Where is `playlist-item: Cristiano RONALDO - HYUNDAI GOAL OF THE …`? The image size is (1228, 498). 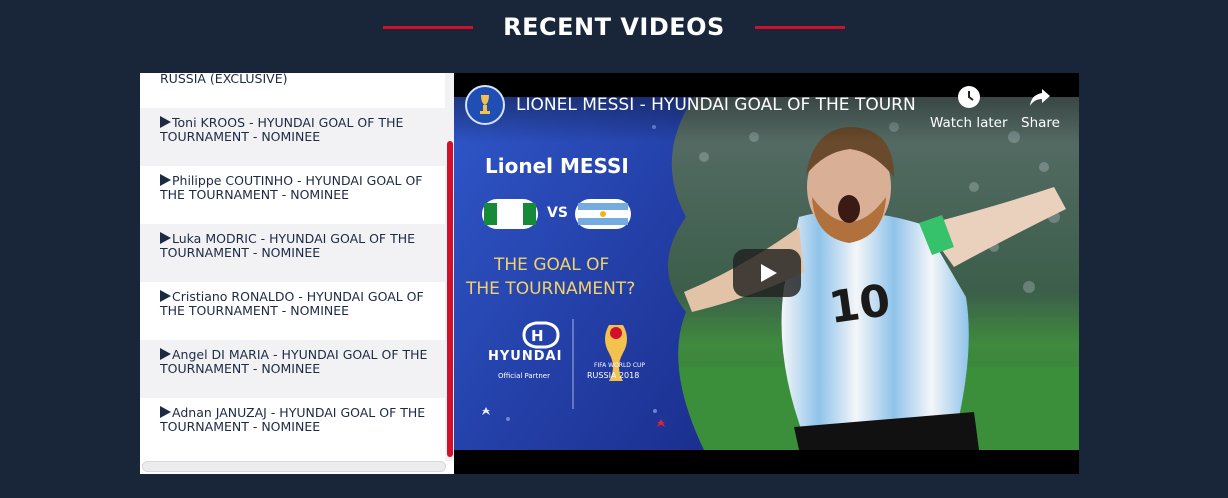 playlist-item: Cristiano RONALDO - HYUNDAI GOAL OF THE … is located at coordinates (292, 311).